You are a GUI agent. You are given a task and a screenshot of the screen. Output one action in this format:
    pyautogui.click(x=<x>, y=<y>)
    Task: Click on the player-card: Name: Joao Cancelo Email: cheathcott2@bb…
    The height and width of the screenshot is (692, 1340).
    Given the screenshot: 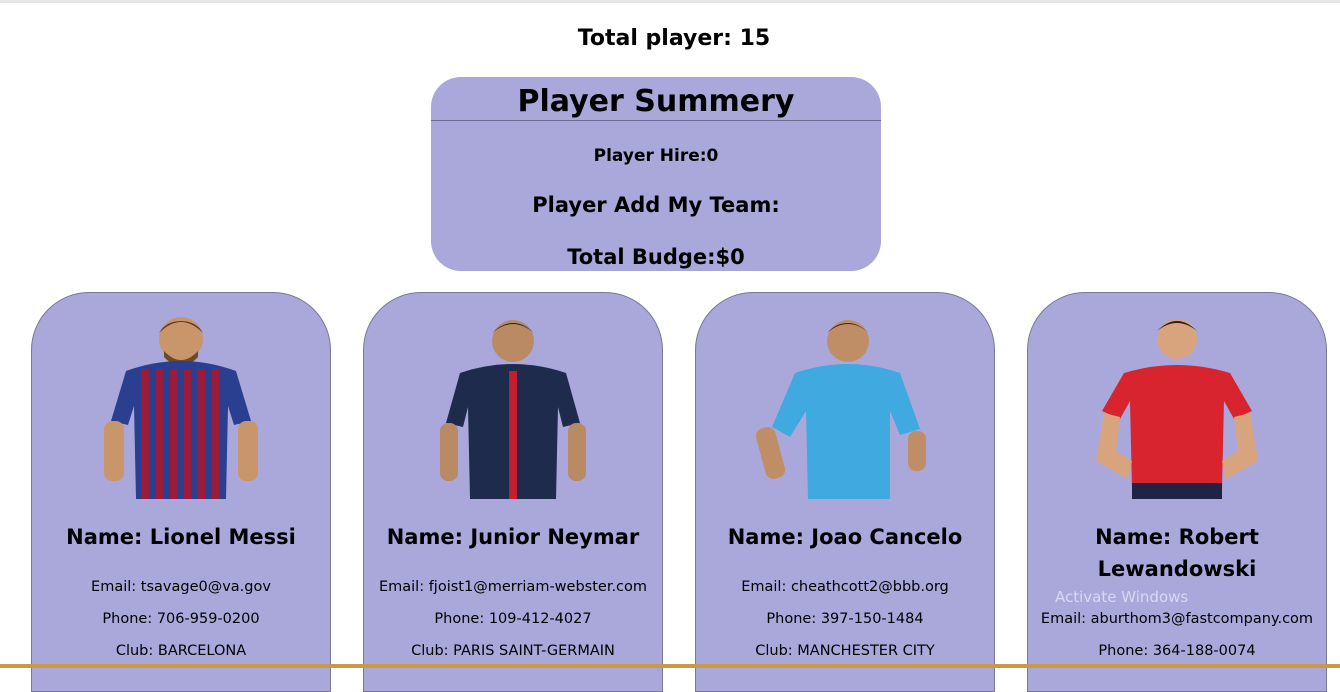 What is the action you would take?
    pyautogui.click(x=845, y=492)
    